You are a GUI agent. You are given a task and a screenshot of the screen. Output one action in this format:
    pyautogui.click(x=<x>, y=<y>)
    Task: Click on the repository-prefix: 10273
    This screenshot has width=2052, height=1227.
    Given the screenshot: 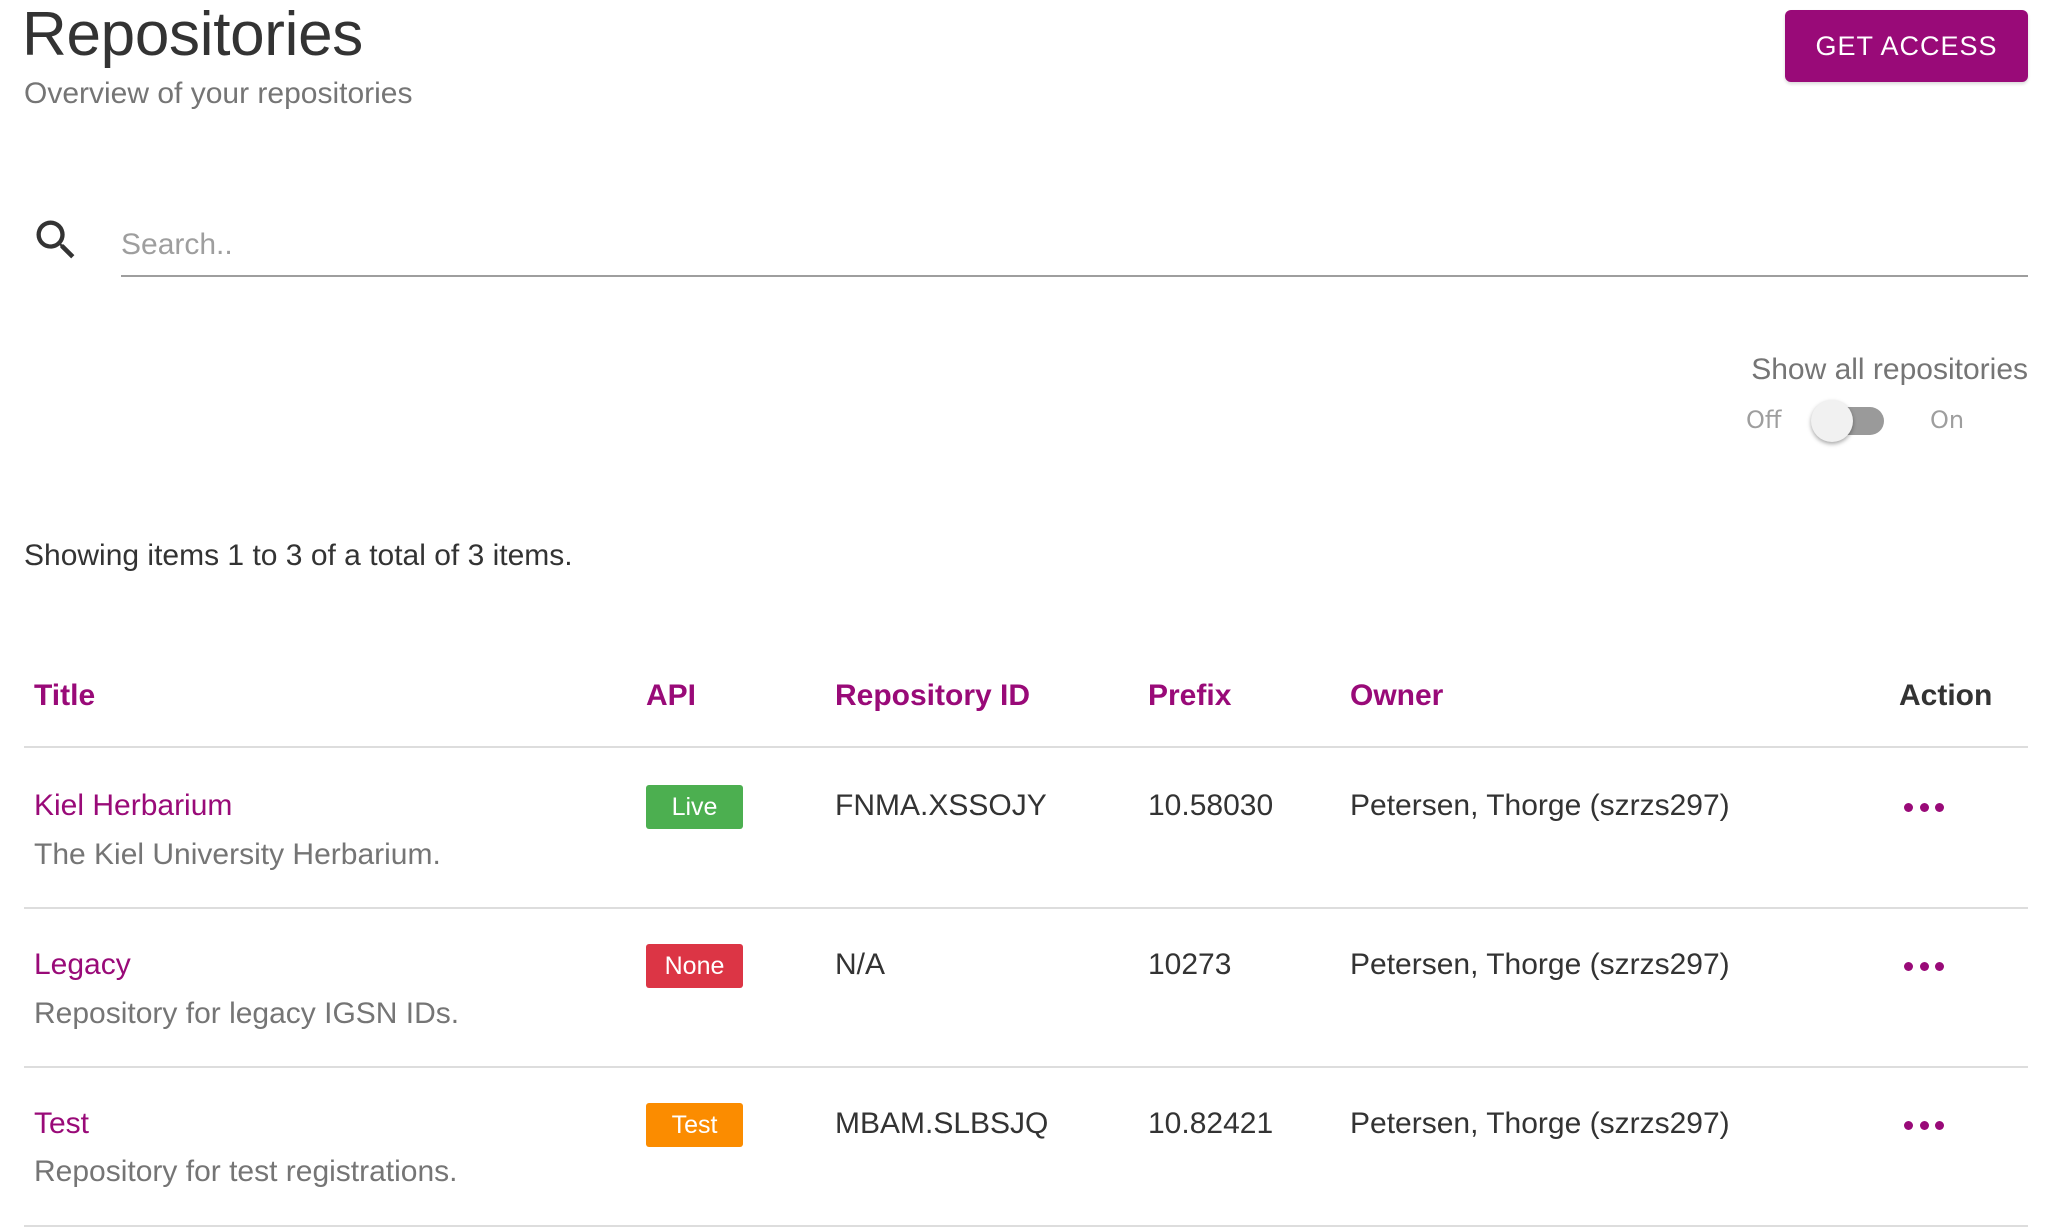 What is the action you would take?
    pyautogui.click(x=1190, y=964)
    